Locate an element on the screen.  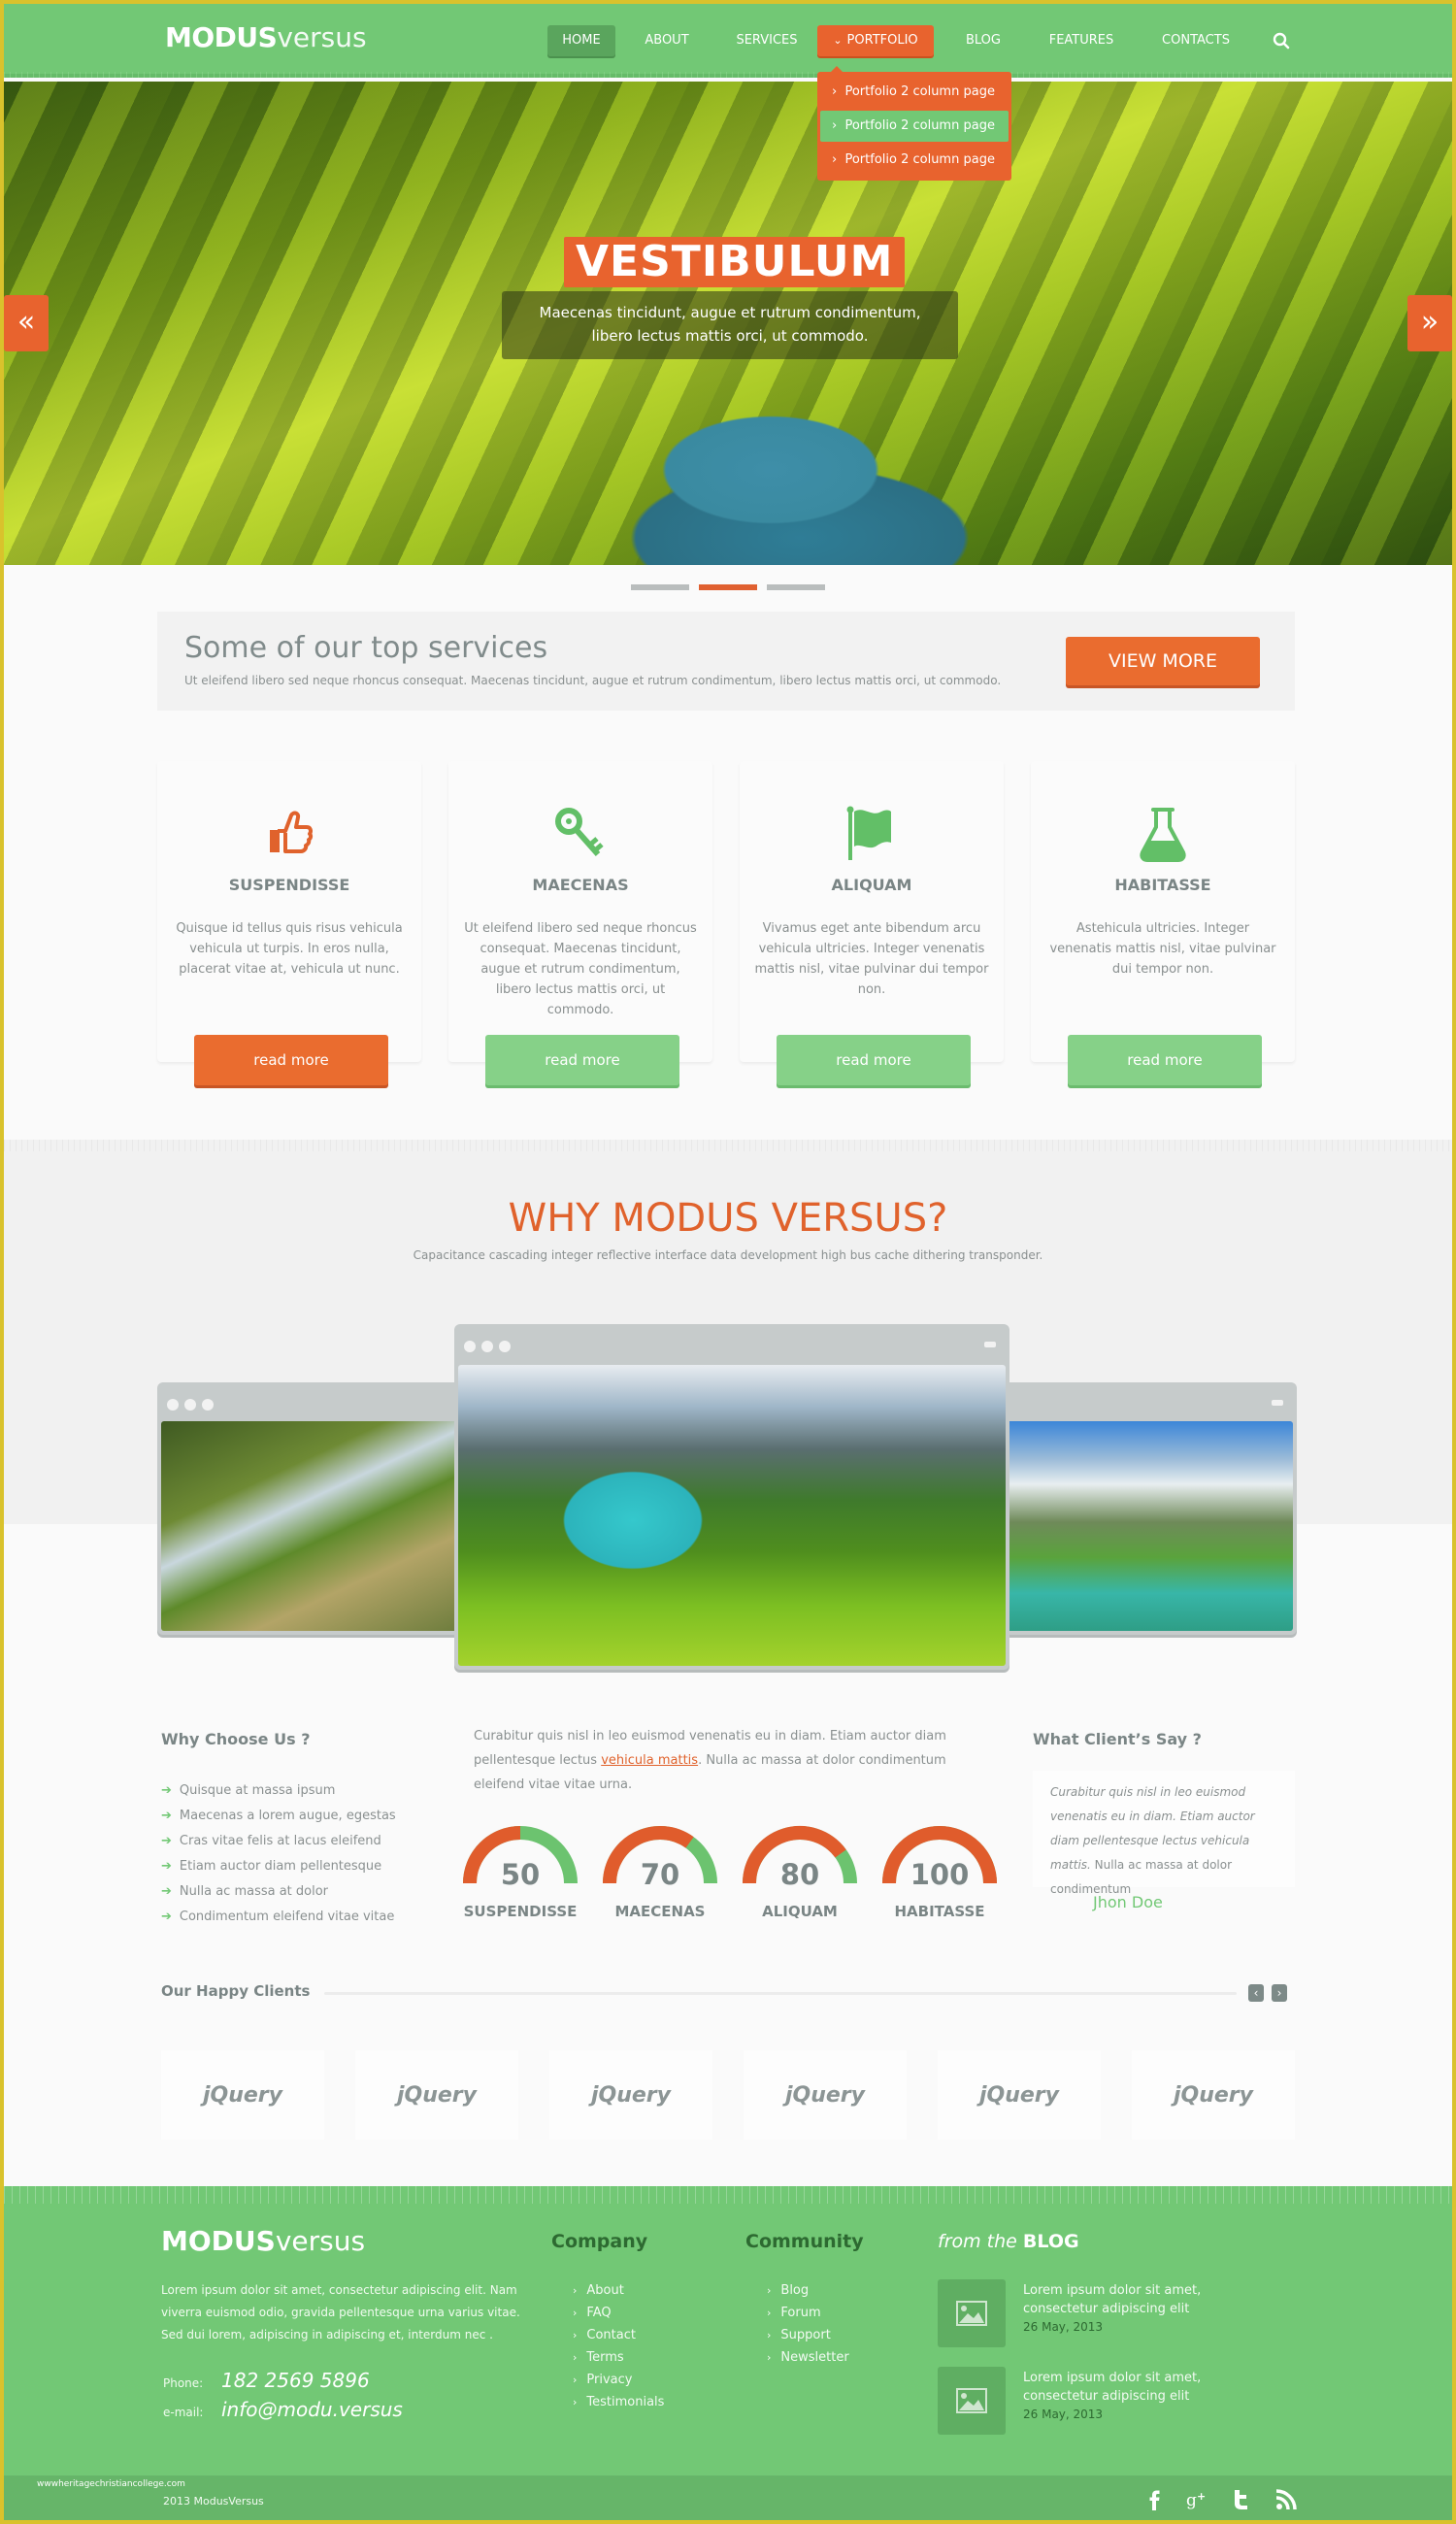
blog-heading-italic: from the is located at coordinates (977, 2241).